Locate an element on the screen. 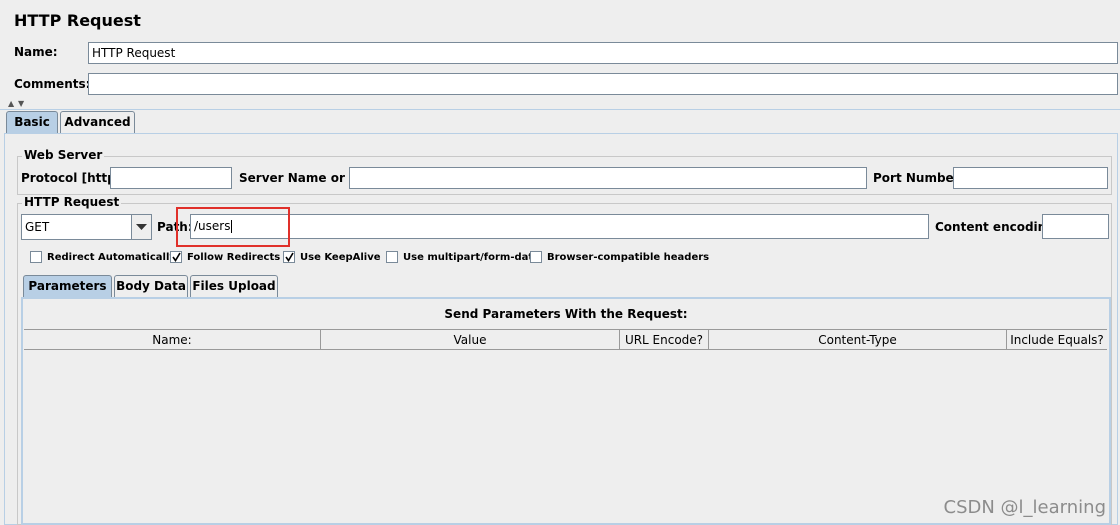 The width and height of the screenshot is (1120, 525). use-keepalive-checkbox: Use KeepAlive is located at coordinates (332, 257).